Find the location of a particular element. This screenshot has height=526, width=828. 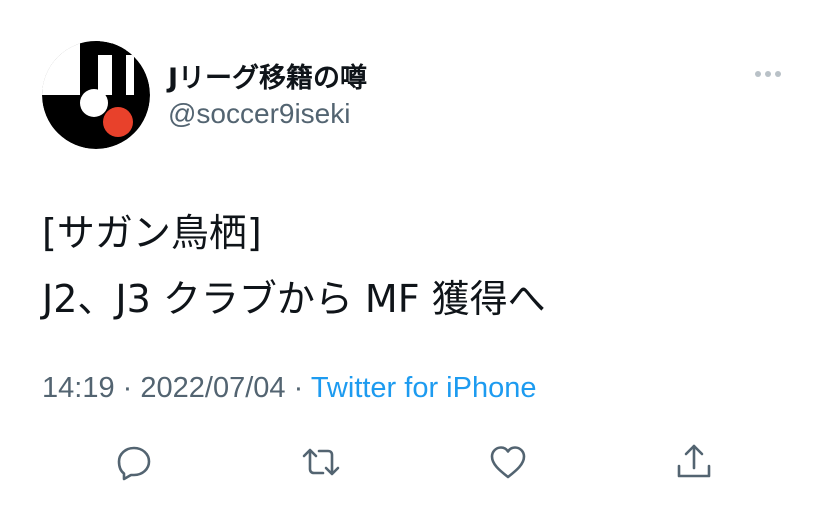

retweet-icon is located at coordinates (321, 462).